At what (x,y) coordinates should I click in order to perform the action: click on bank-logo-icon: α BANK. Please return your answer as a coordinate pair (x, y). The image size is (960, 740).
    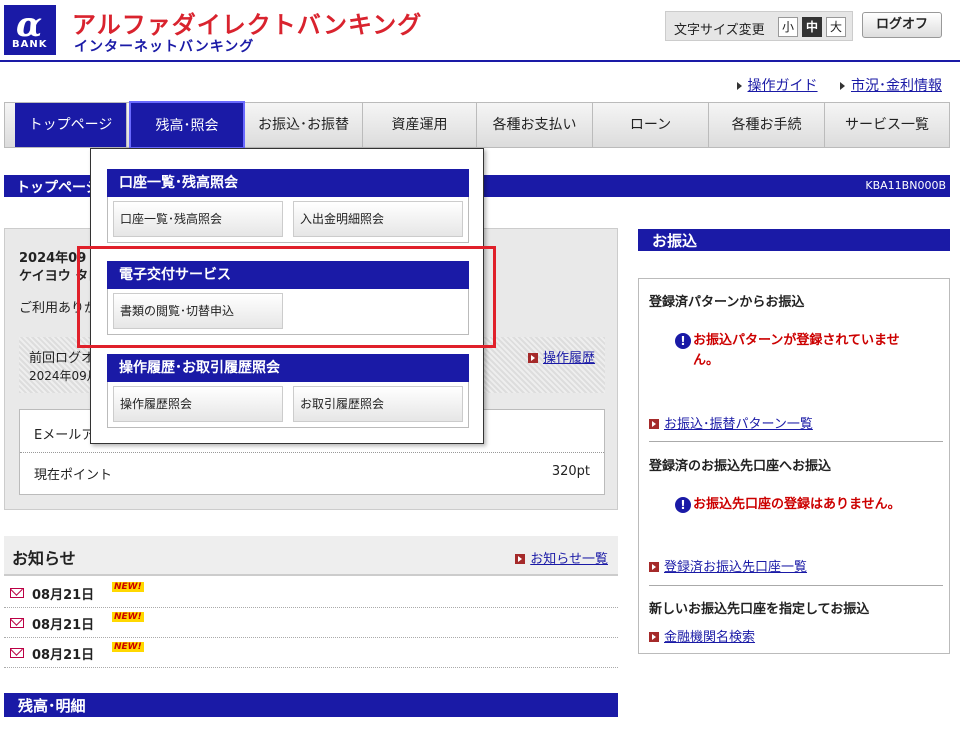
    Looking at the image, I should click on (30, 30).